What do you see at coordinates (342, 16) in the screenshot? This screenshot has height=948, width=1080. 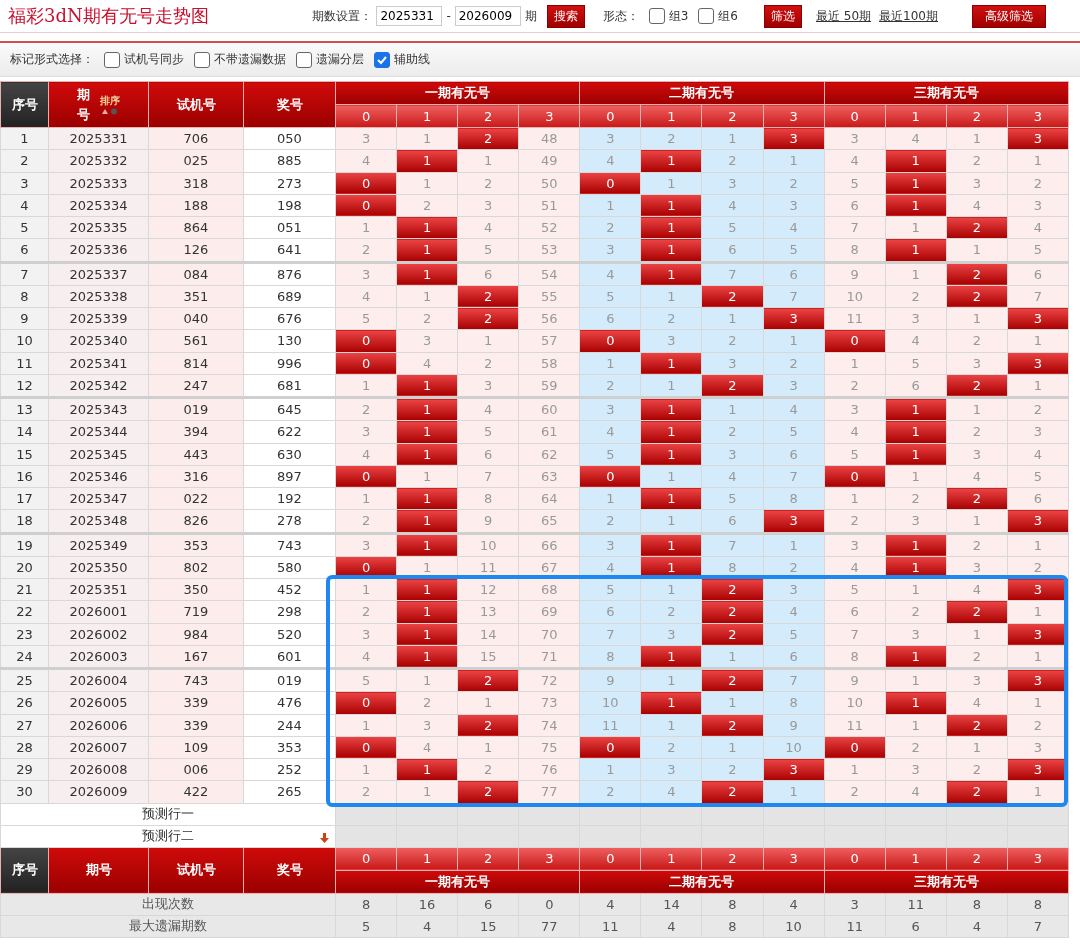 I see `period-label: 期数设置：` at bounding box center [342, 16].